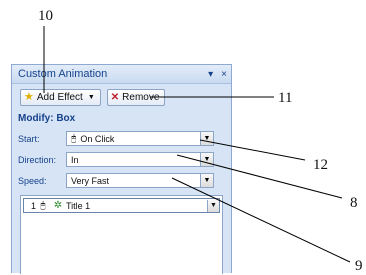 This screenshot has height=275, width=366. I want to click on speed-value: Very Fast, so click(90, 180).